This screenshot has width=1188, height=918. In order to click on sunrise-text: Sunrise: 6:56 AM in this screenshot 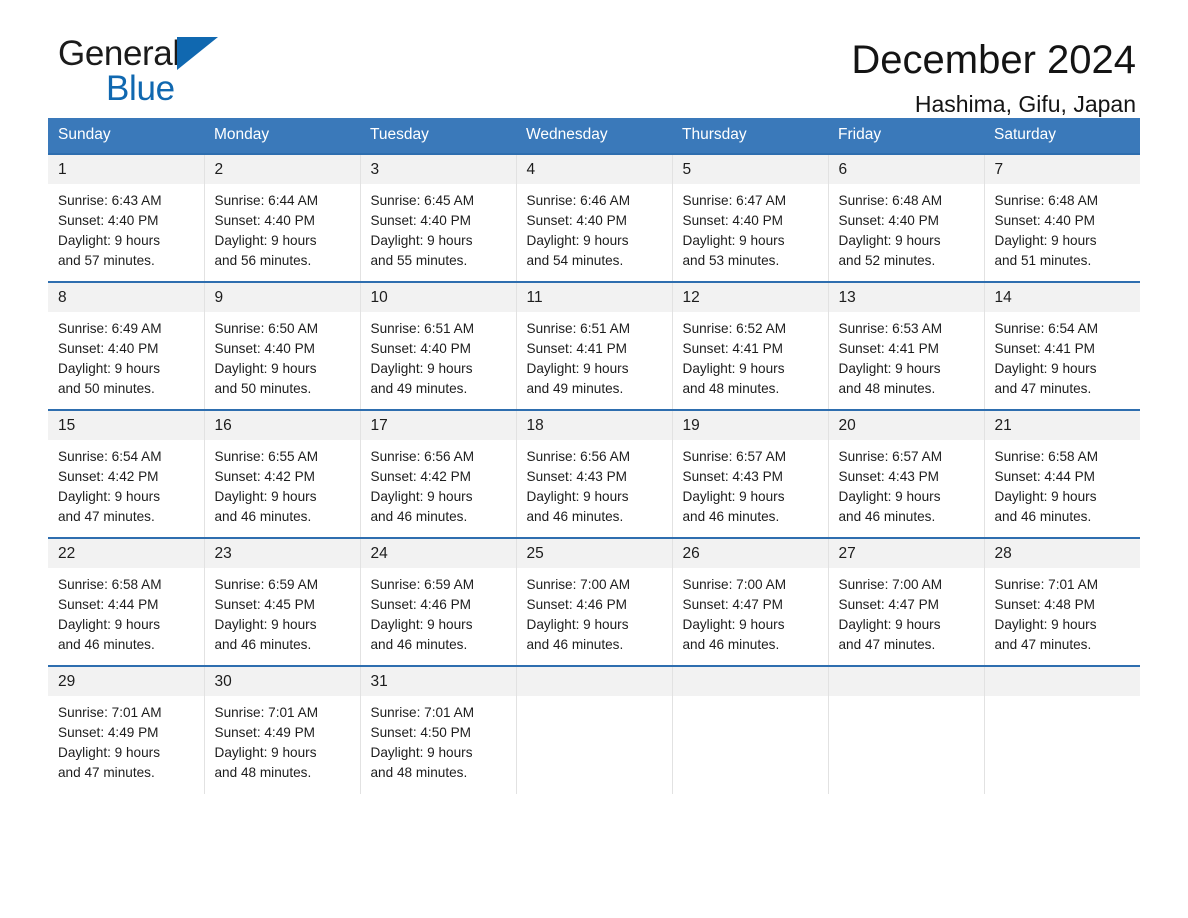, I will do `click(578, 456)`.